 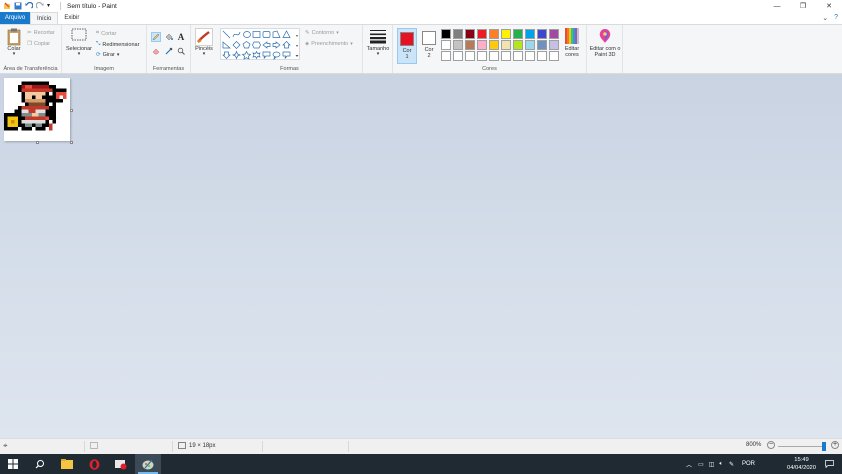 What do you see at coordinates (71, 142) in the screenshot?
I see `canvas-resize-handle-corner` at bounding box center [71, 142].